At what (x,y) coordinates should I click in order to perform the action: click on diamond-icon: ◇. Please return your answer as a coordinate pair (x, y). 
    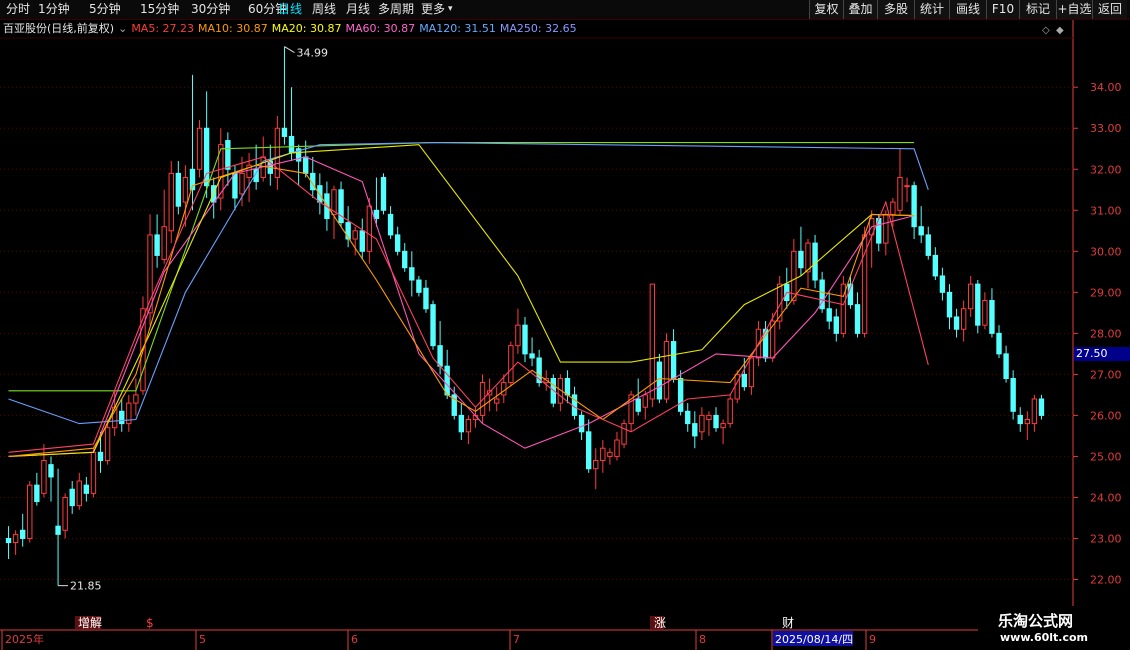
    Looking at the image, I should click on (1046, 30).